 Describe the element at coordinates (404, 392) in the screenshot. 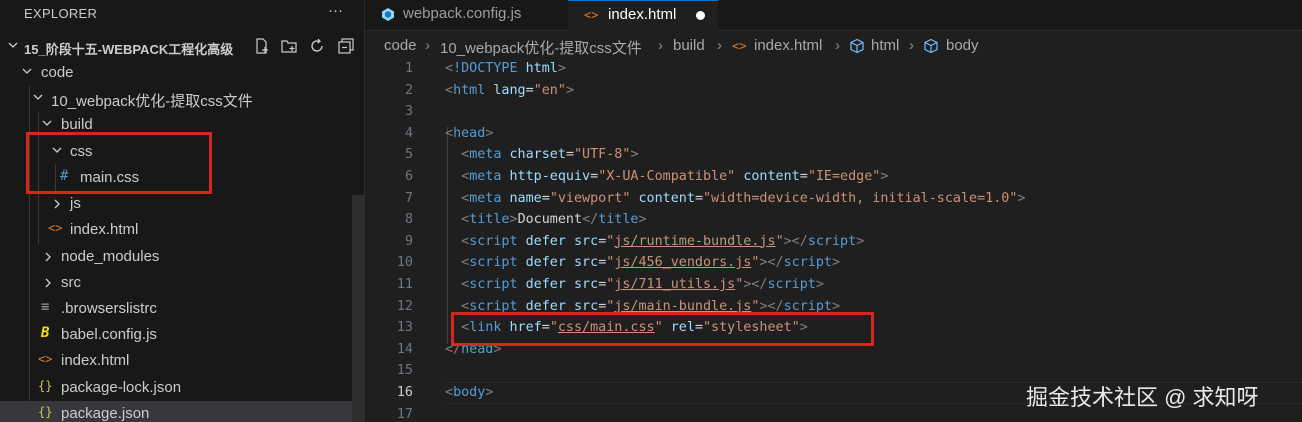

I see `line-number: 16` at that location.